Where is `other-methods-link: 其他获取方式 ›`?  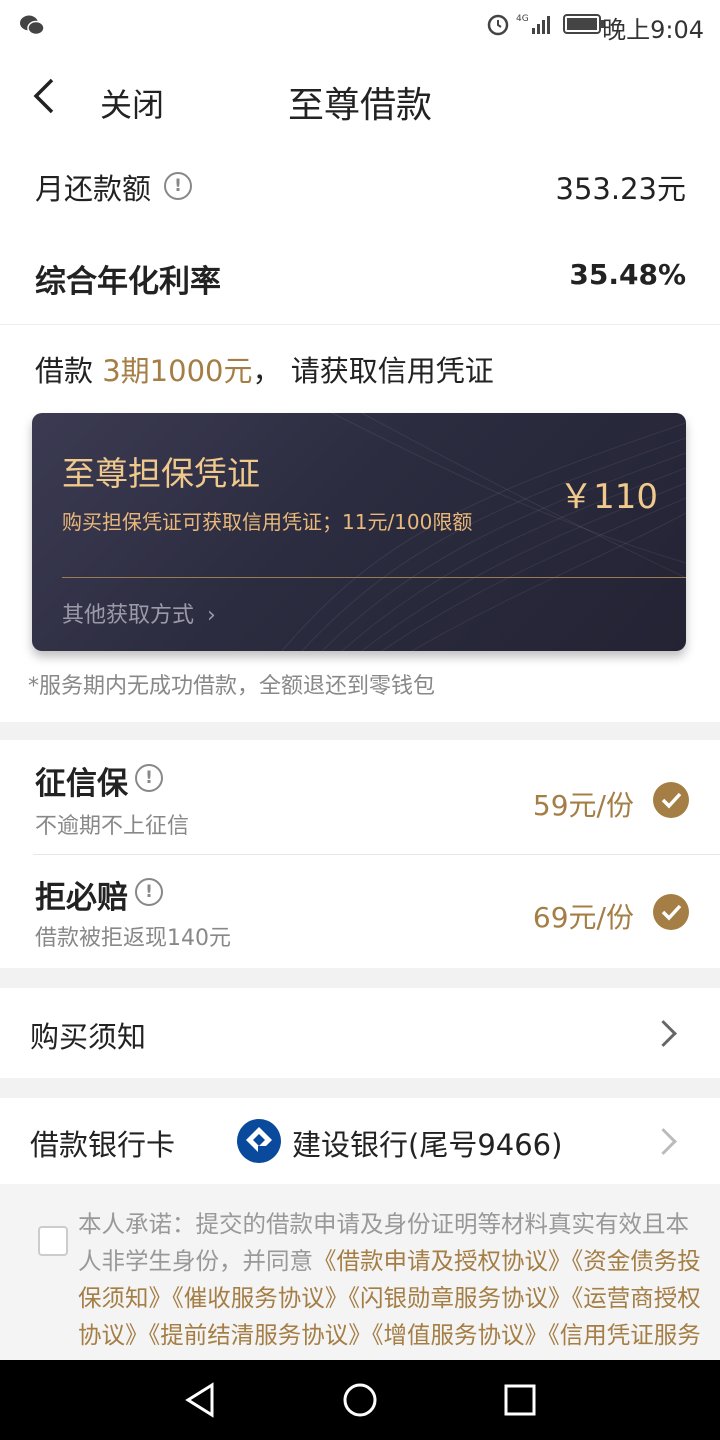 other-methods-link: 其他获取方式 › is located at coordinates (139, 613).